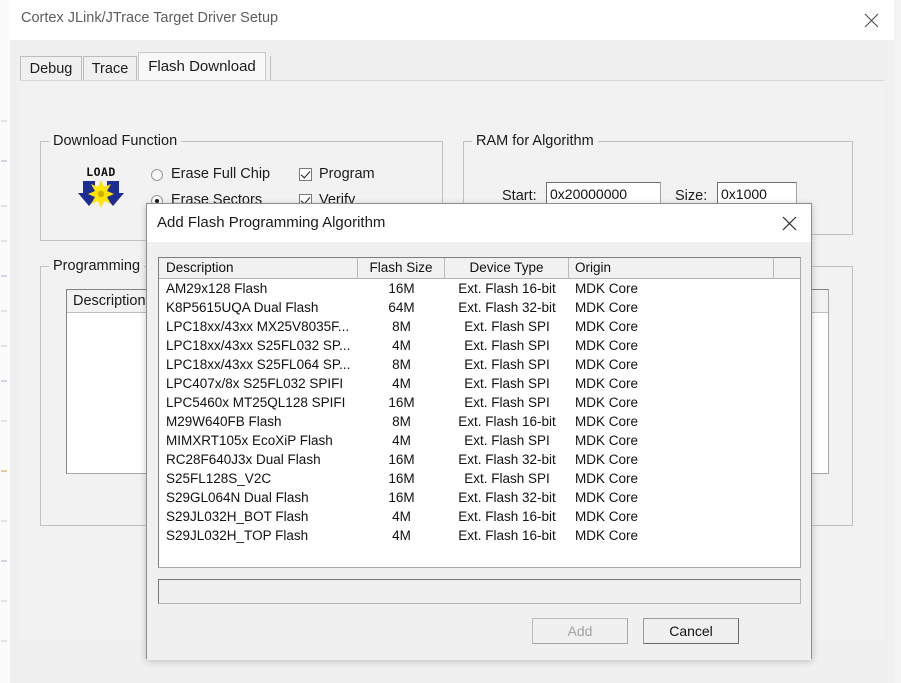 The width and height of the screenshot is (901, 683). What do you see at coordinates (221, 174) in the screenshot?
I see `radio-erase-full-chip-label: Erase Full Chip` at bounding box center [221, 174].